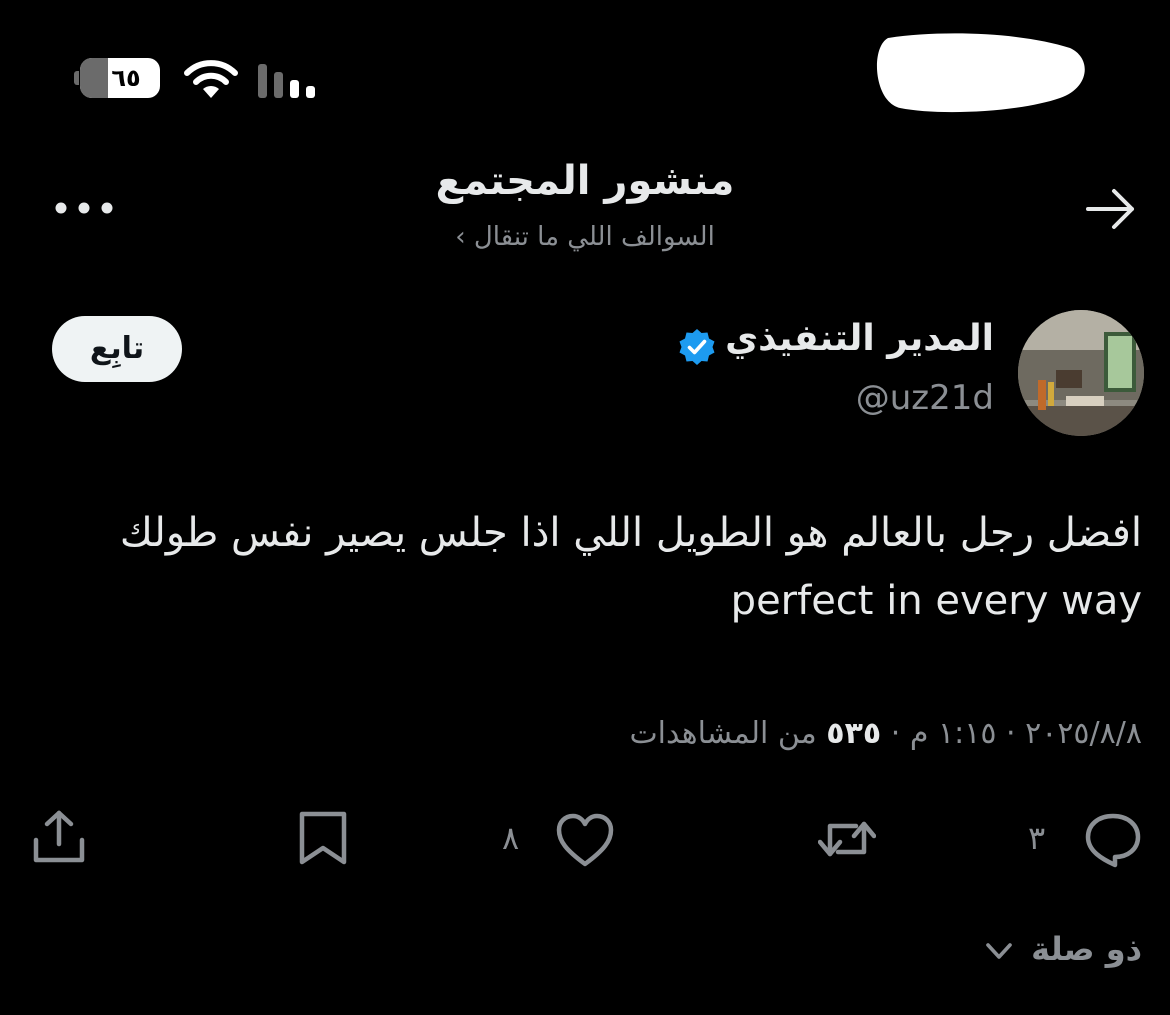  I want to click on wifi-icon, so click(211, 79).